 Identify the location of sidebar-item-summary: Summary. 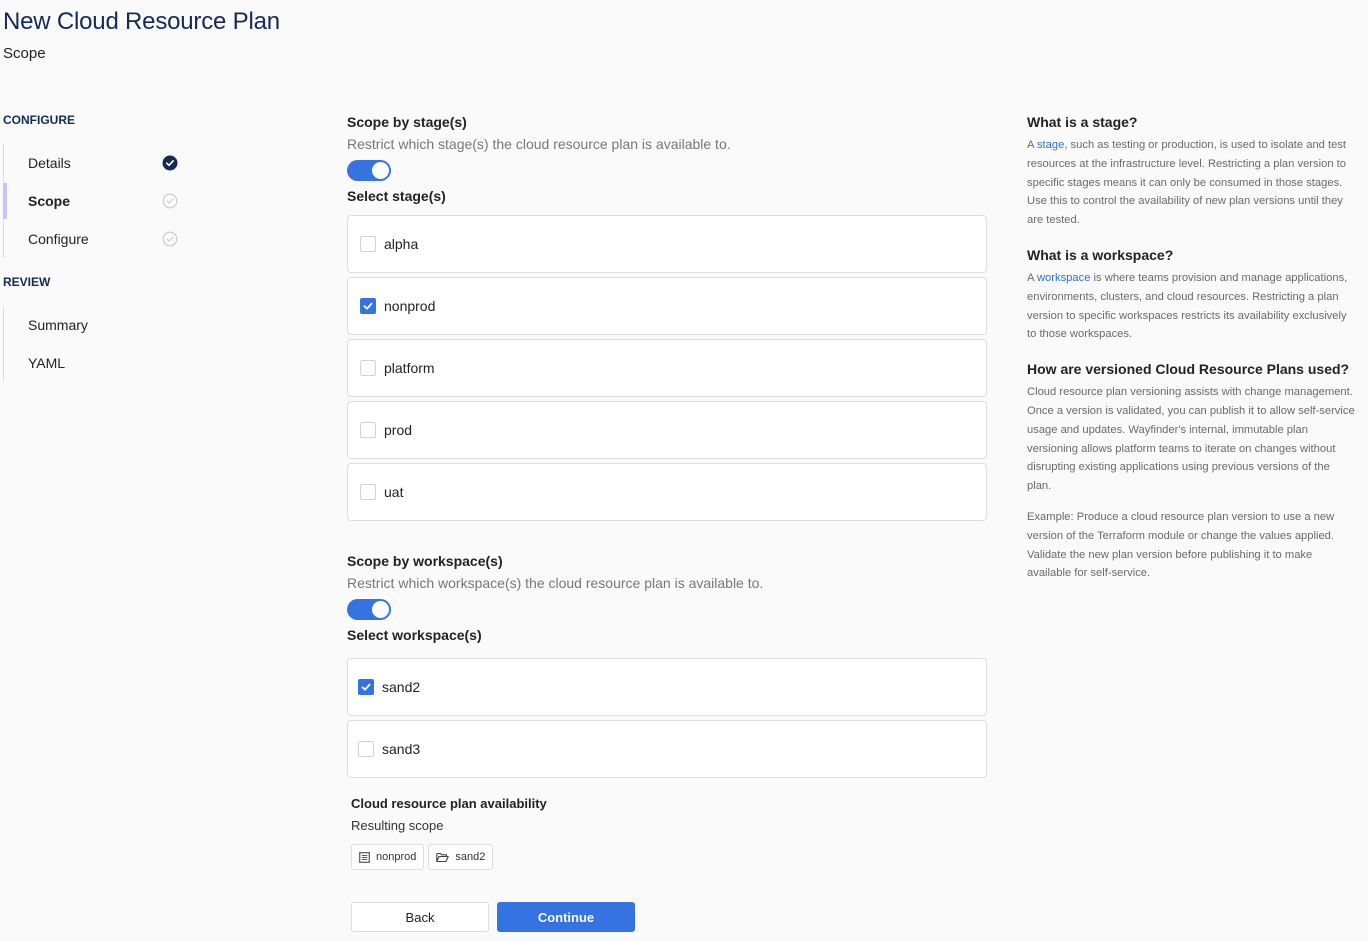
(102, 325).